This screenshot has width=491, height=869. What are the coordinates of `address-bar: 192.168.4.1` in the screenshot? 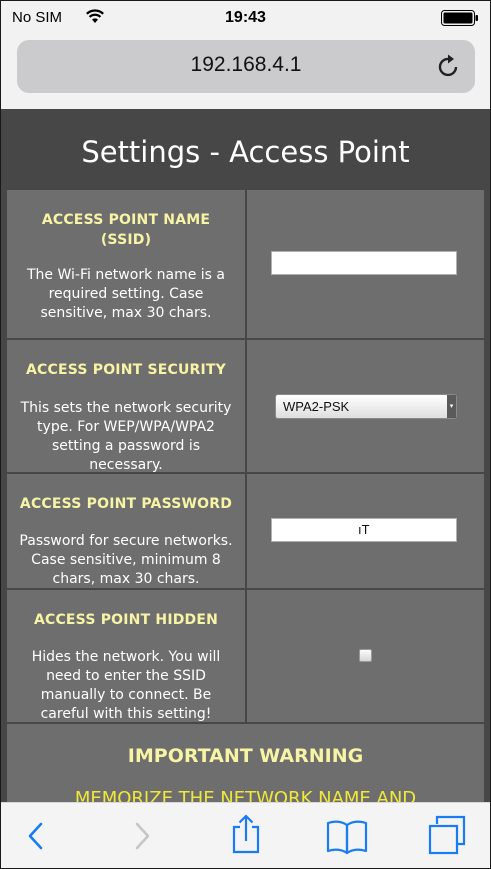 It's located at (246, 66).